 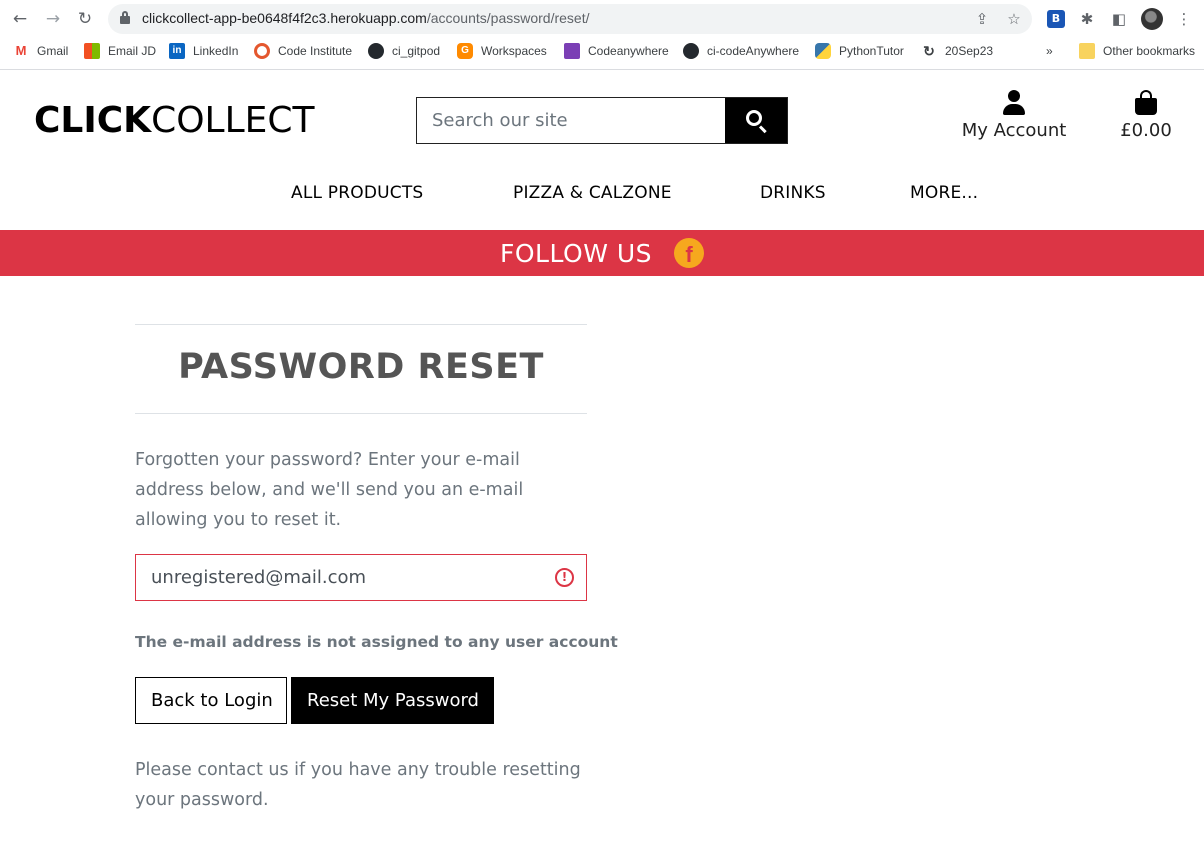 What do you see at coordinates (315, 51) in the screenshot?
I see `bookmark-label: Code Institute` at bounding box center [315, 51].